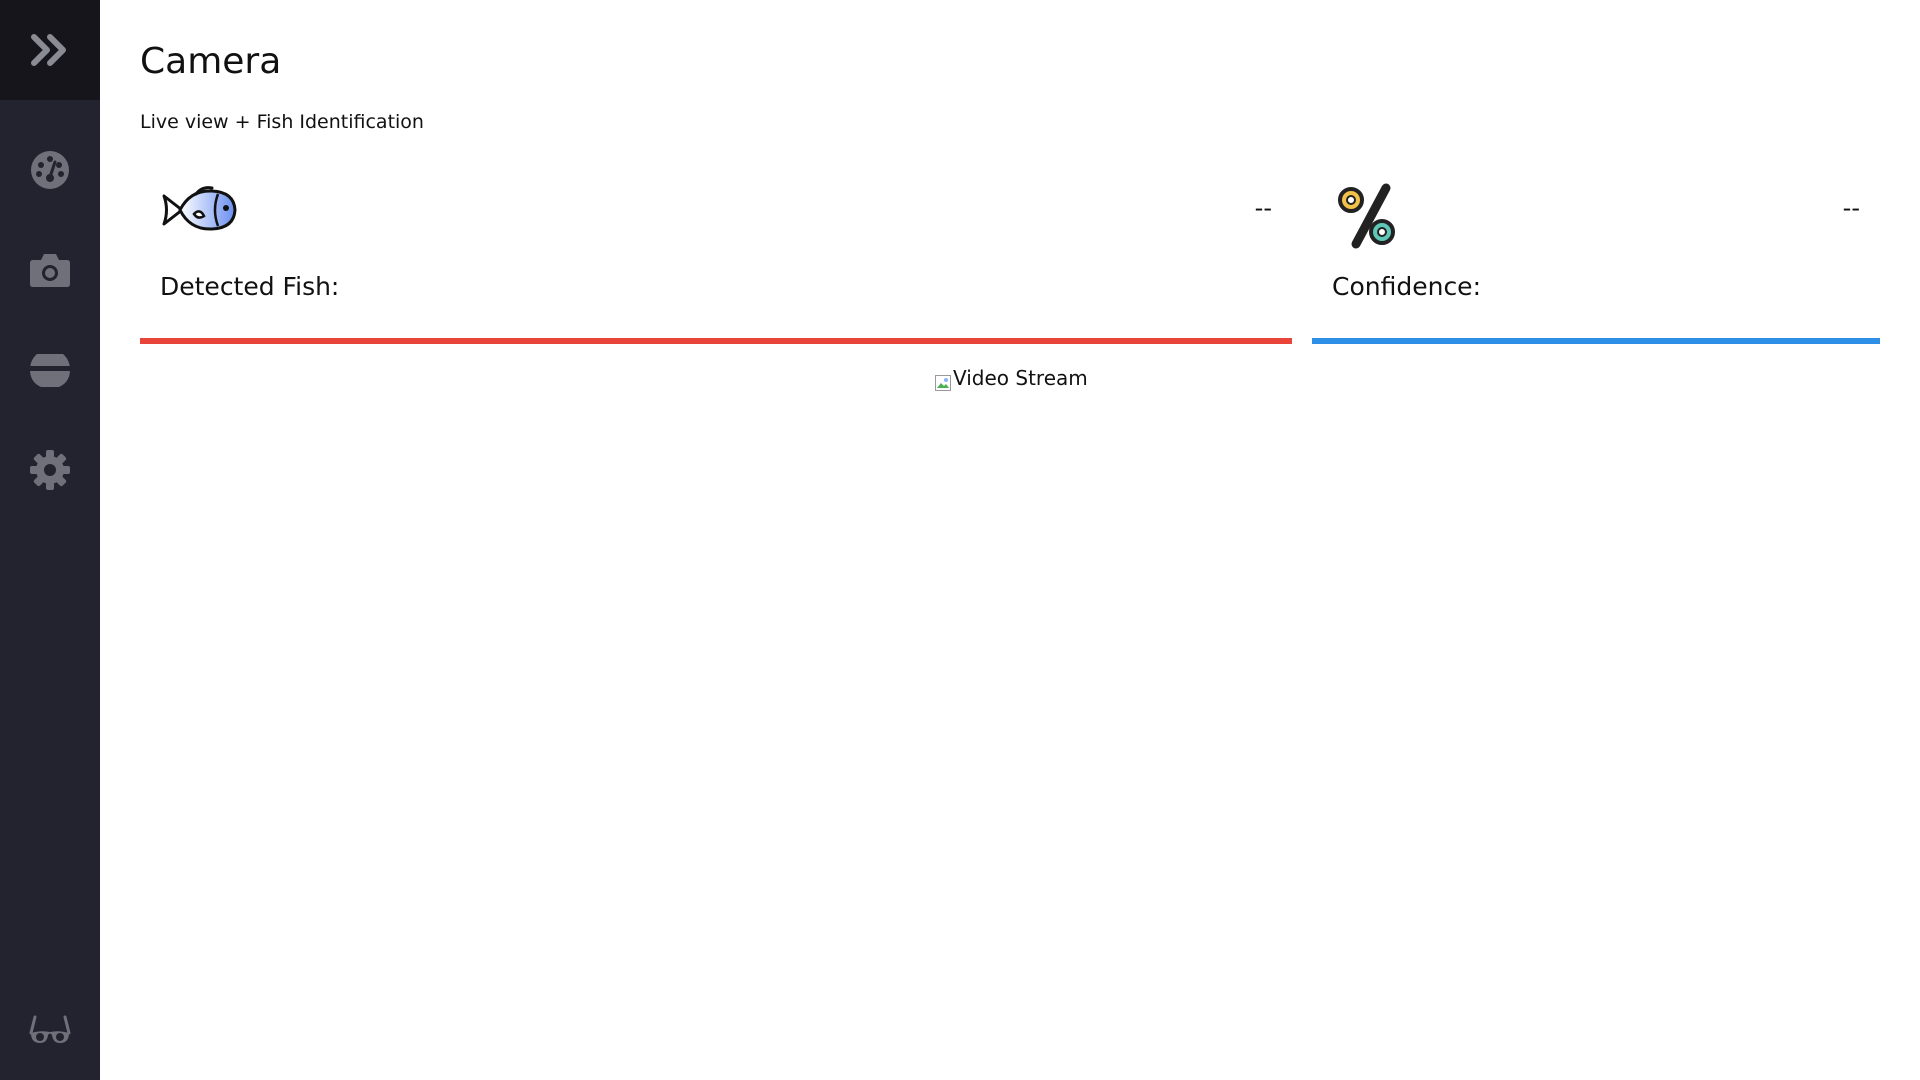 This screenshot has height=1080, width=1920. Describe the element at coordinates (1367, 218) in the screenshot. I see `percent-icon` at that location.